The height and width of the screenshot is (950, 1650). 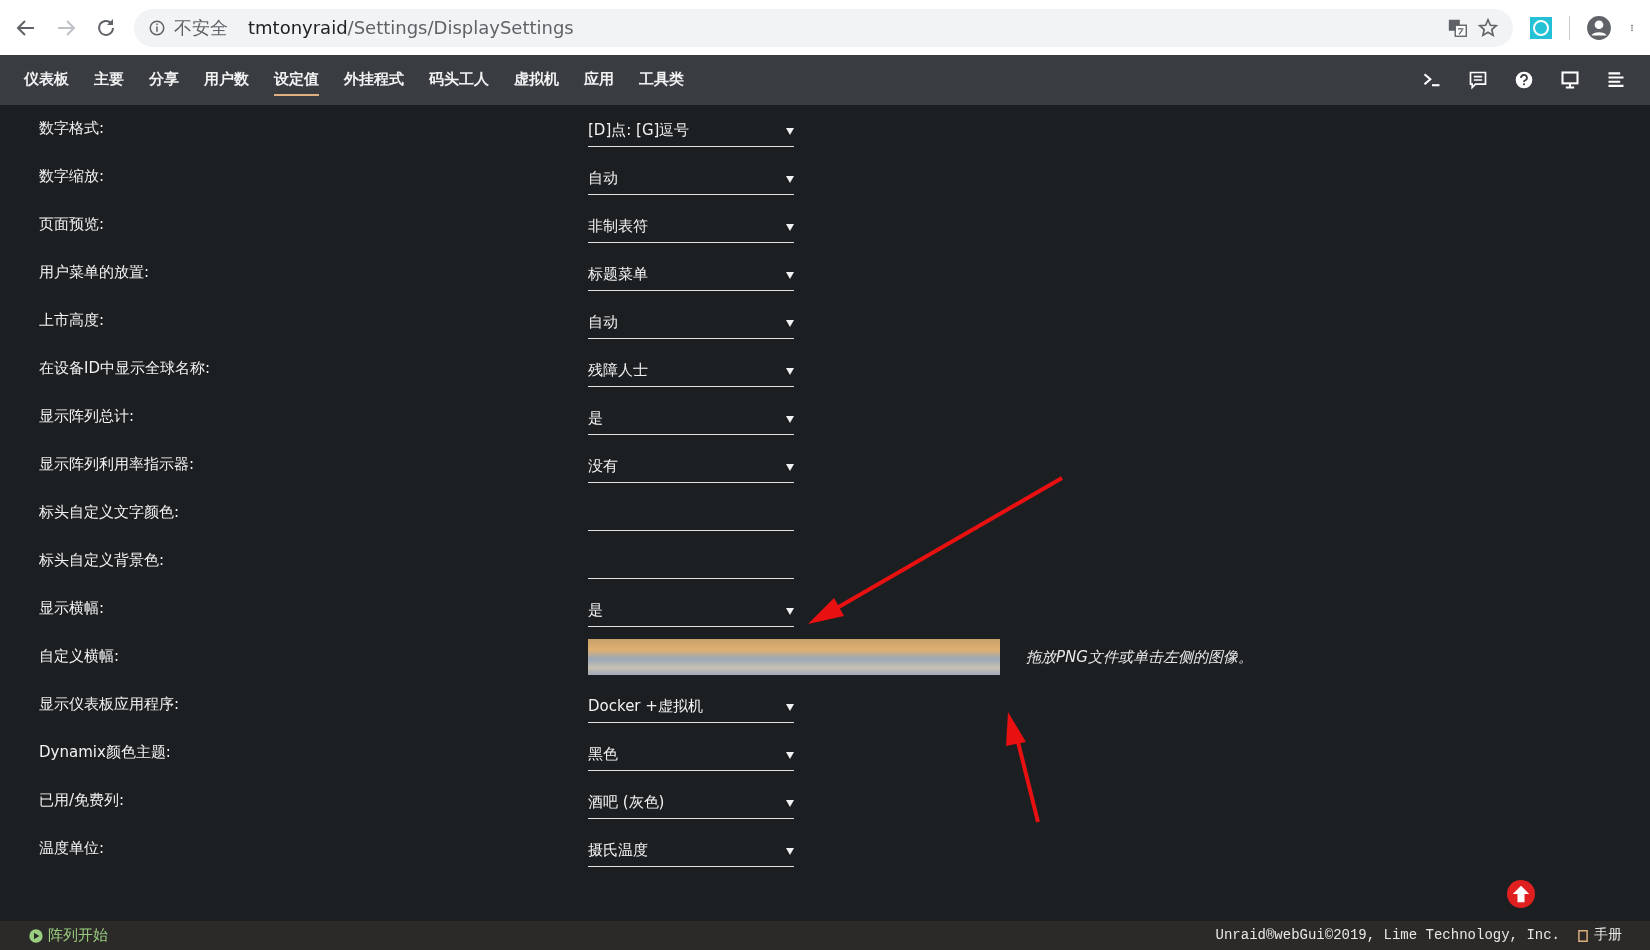 I want to click on nav-tab: 应用, so click(x=599, y=80).